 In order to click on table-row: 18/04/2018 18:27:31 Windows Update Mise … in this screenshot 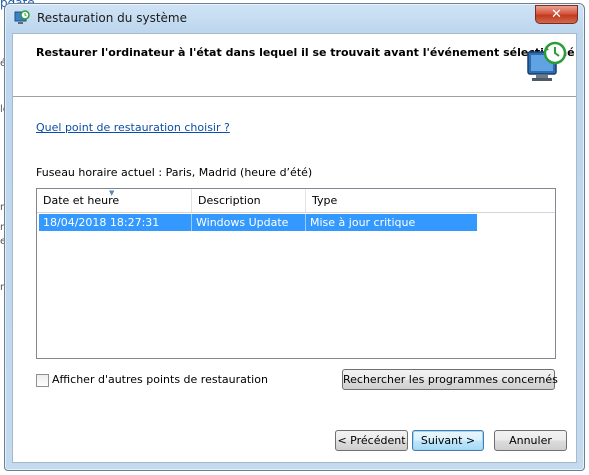, I will do `click(258, 222)`.